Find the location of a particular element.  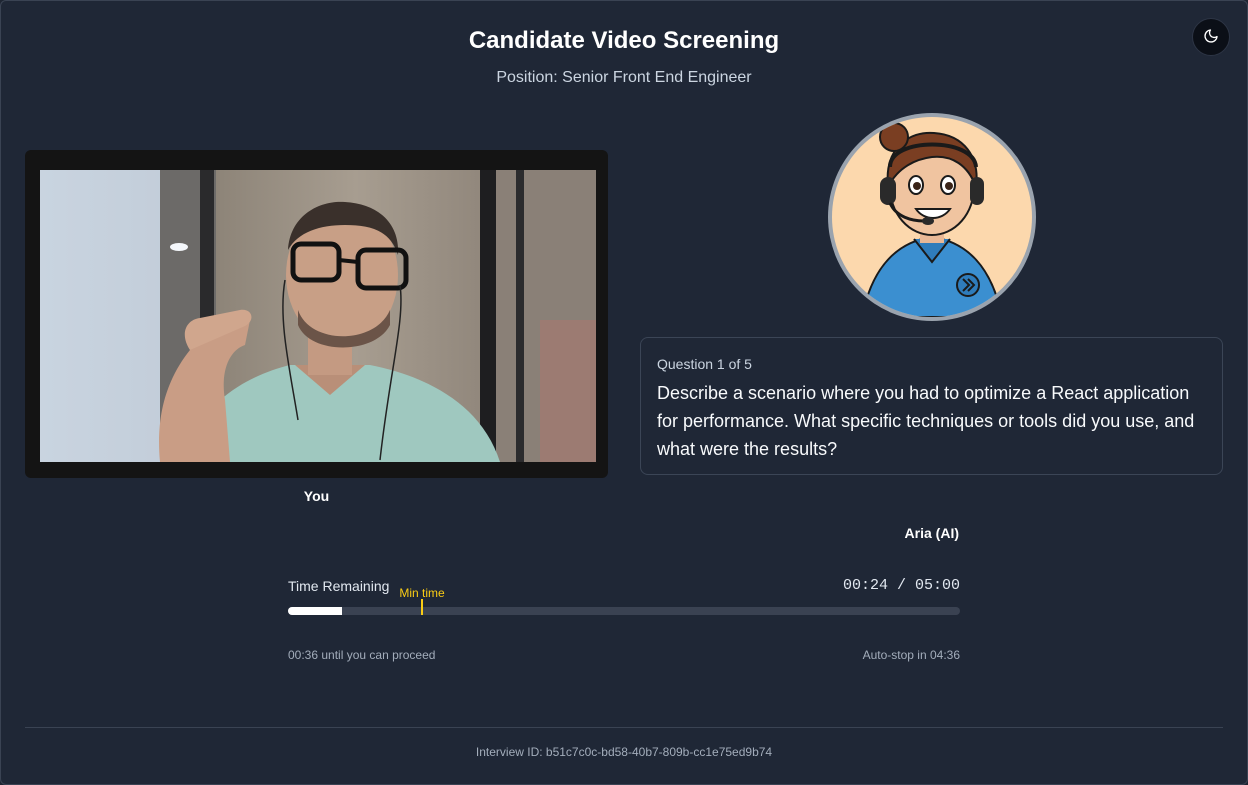

proceed-countdown: 00:36 until you can proceed is located at coordinates (362, 655).